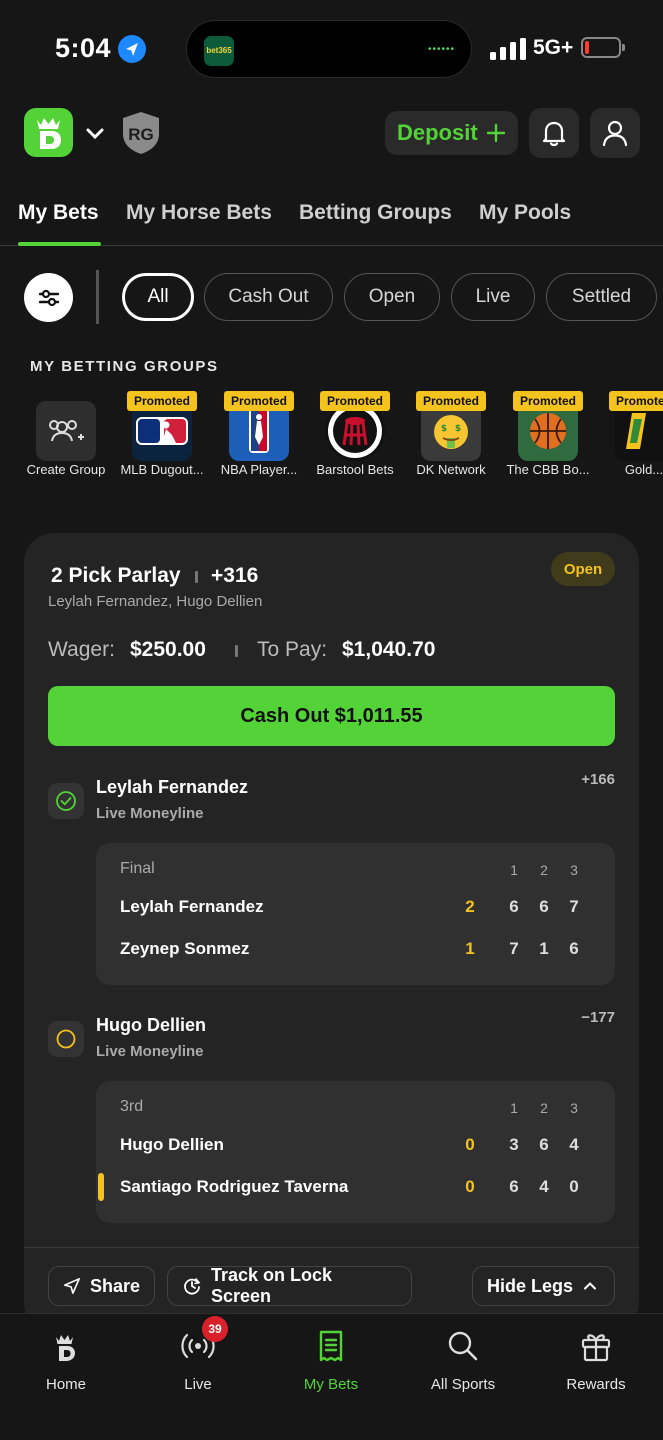  What do you see at coordinates (554, 133) in the screenshot?
I see `notifications-button` at bounding box center [554, 133].